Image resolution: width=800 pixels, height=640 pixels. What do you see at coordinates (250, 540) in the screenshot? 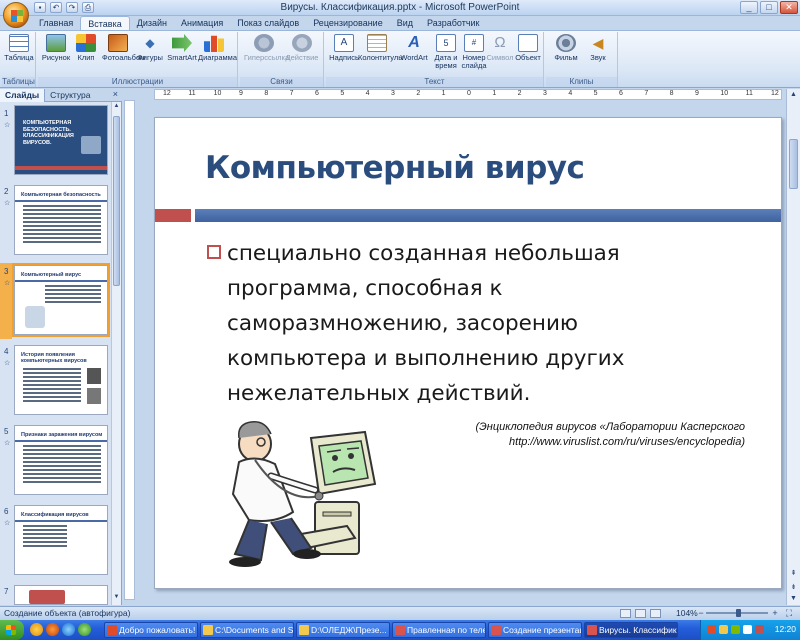
I see `clipart-doctor-legs` at bounding box center [250, 540].